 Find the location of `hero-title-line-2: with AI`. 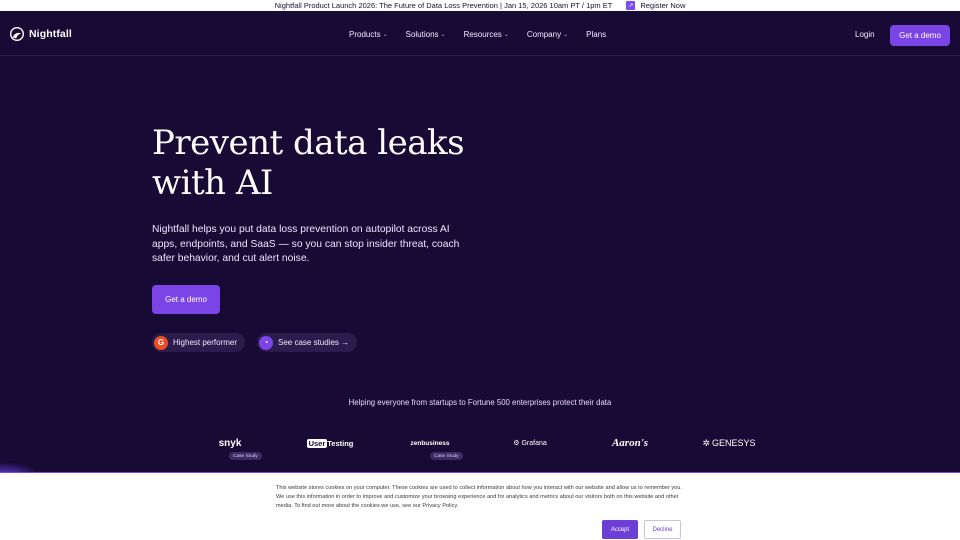

hero-title-line-2: with AI is located at coordinates (212, 183).